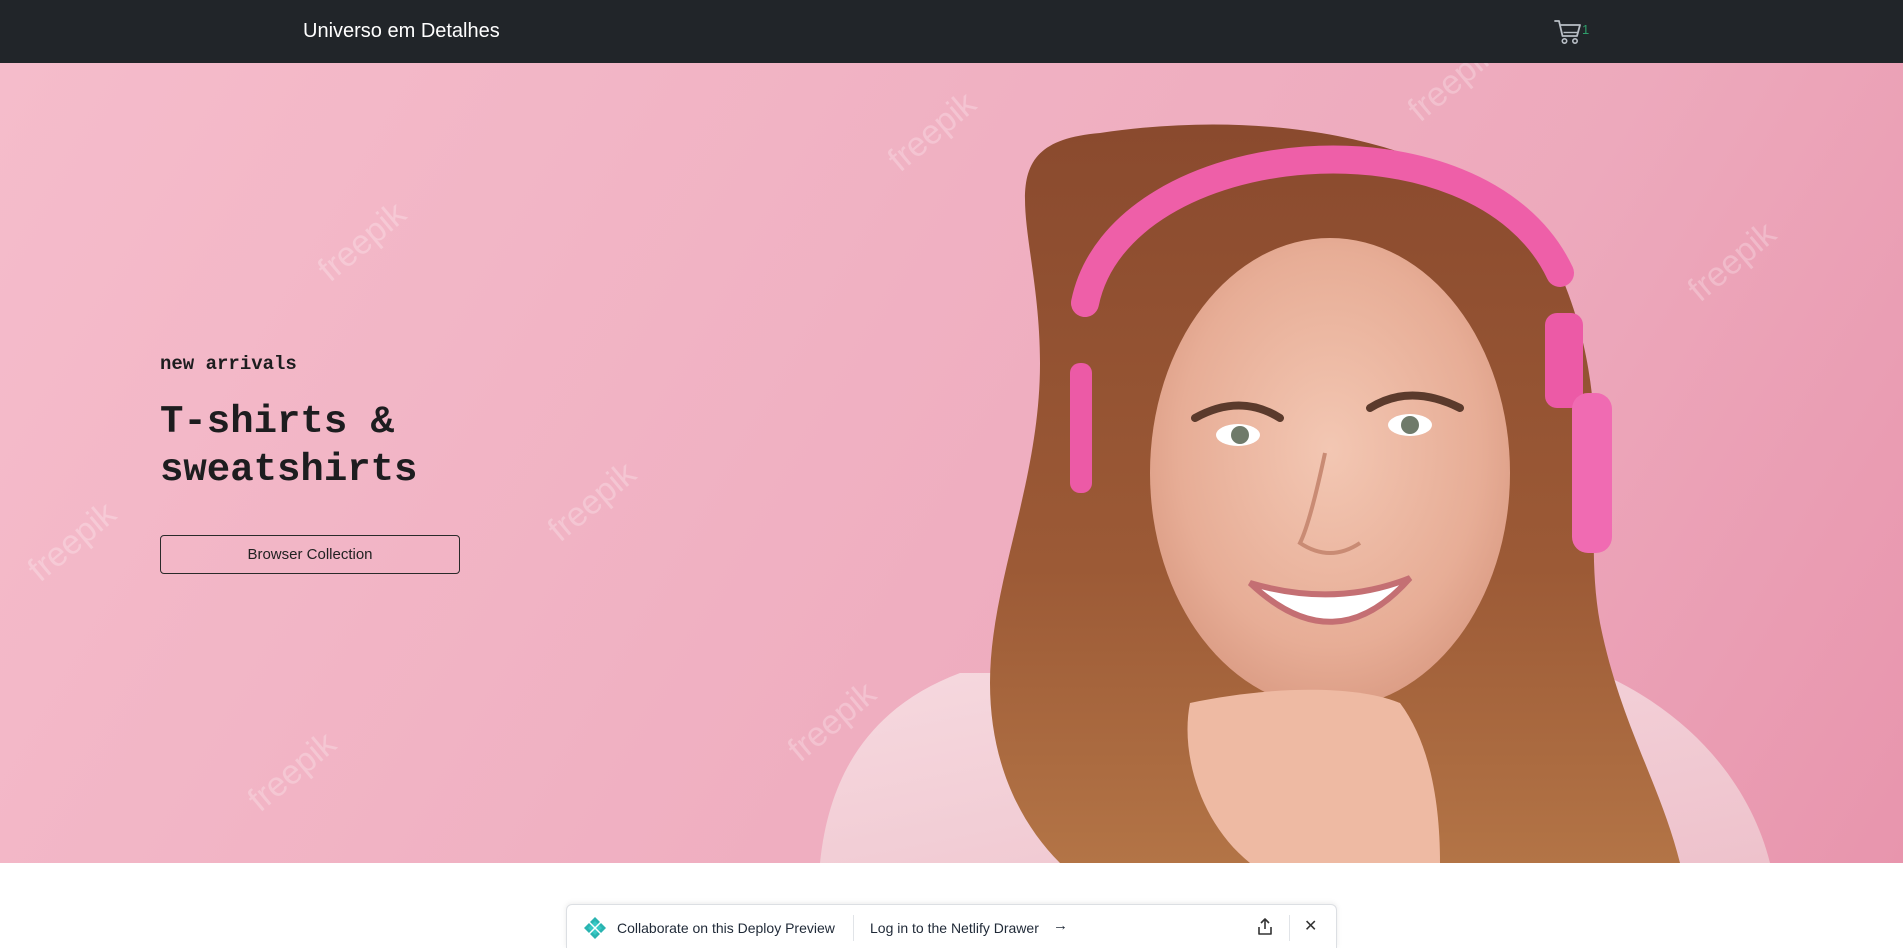 The image size is (1903, 948). I want to click on cart-count-badge: 1, so click(1586, 29).